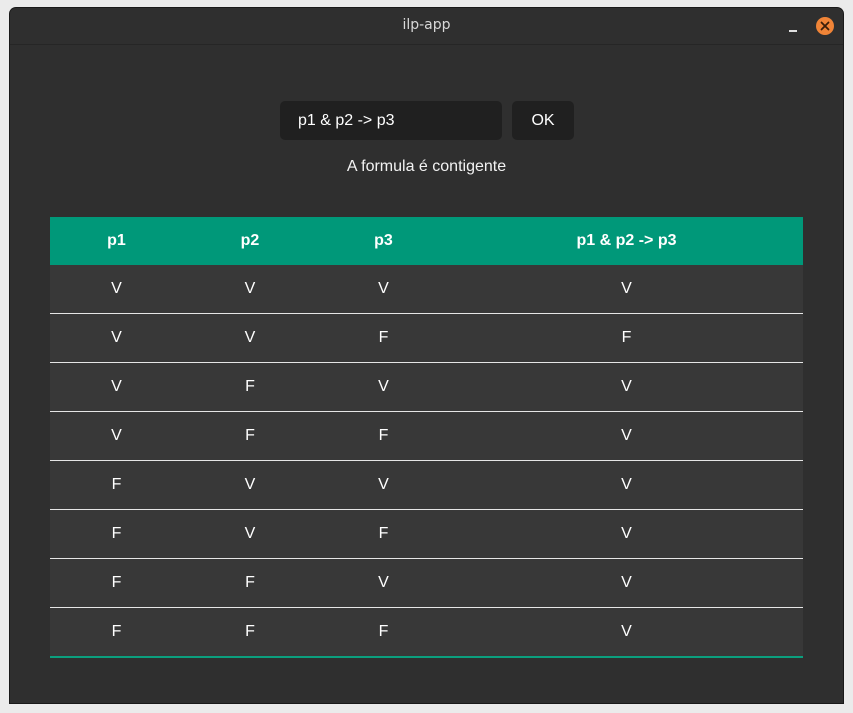  What do you see at coordinates (426, 166) in the screenshot?
I see `result-message: A formula é contigente` at bounding box center [426, 166].